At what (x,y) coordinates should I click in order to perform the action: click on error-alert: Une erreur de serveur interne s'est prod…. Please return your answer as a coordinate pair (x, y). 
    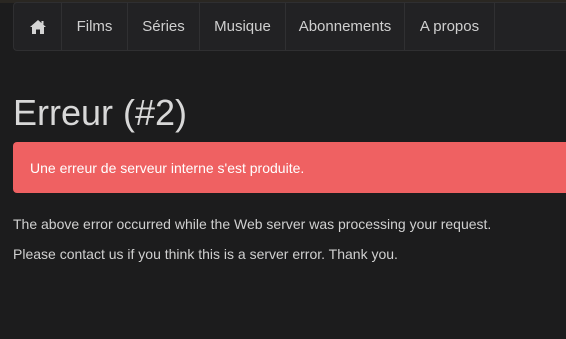
    Looking at the image, I should click on (289, 167).